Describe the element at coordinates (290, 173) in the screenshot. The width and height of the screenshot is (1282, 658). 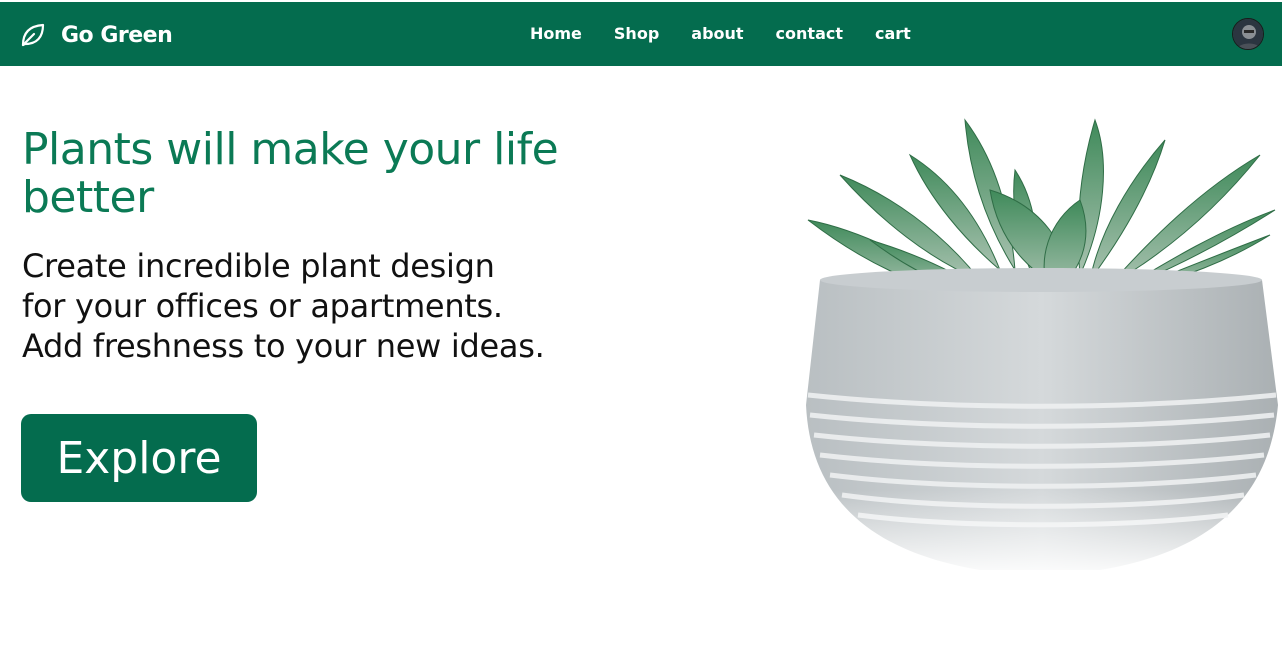
I see `hero-title: Plants will make your life better` at that location.